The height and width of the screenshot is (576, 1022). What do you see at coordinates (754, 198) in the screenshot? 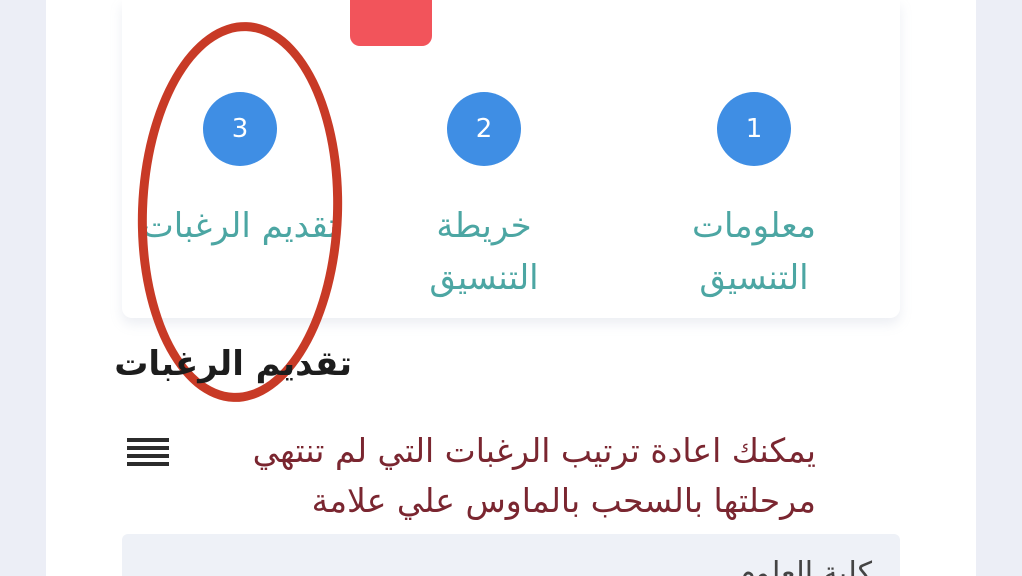
I see `step-1: 1 معلومات التنسيق` at bounding box center [754, 198].